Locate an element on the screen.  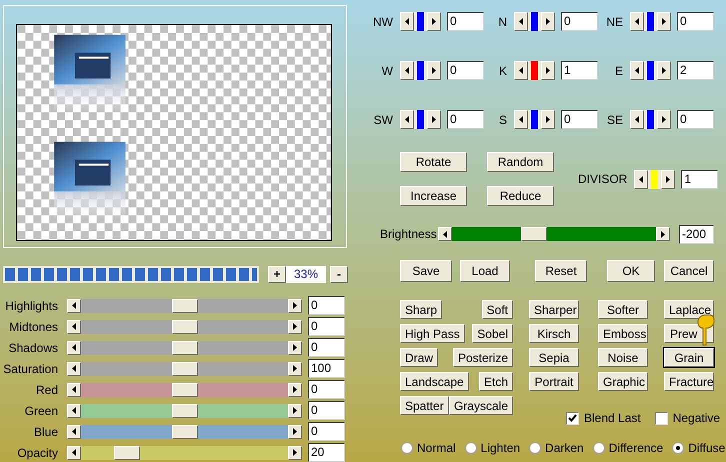
filter-button: Sharper is located at coordinates (554, 309).